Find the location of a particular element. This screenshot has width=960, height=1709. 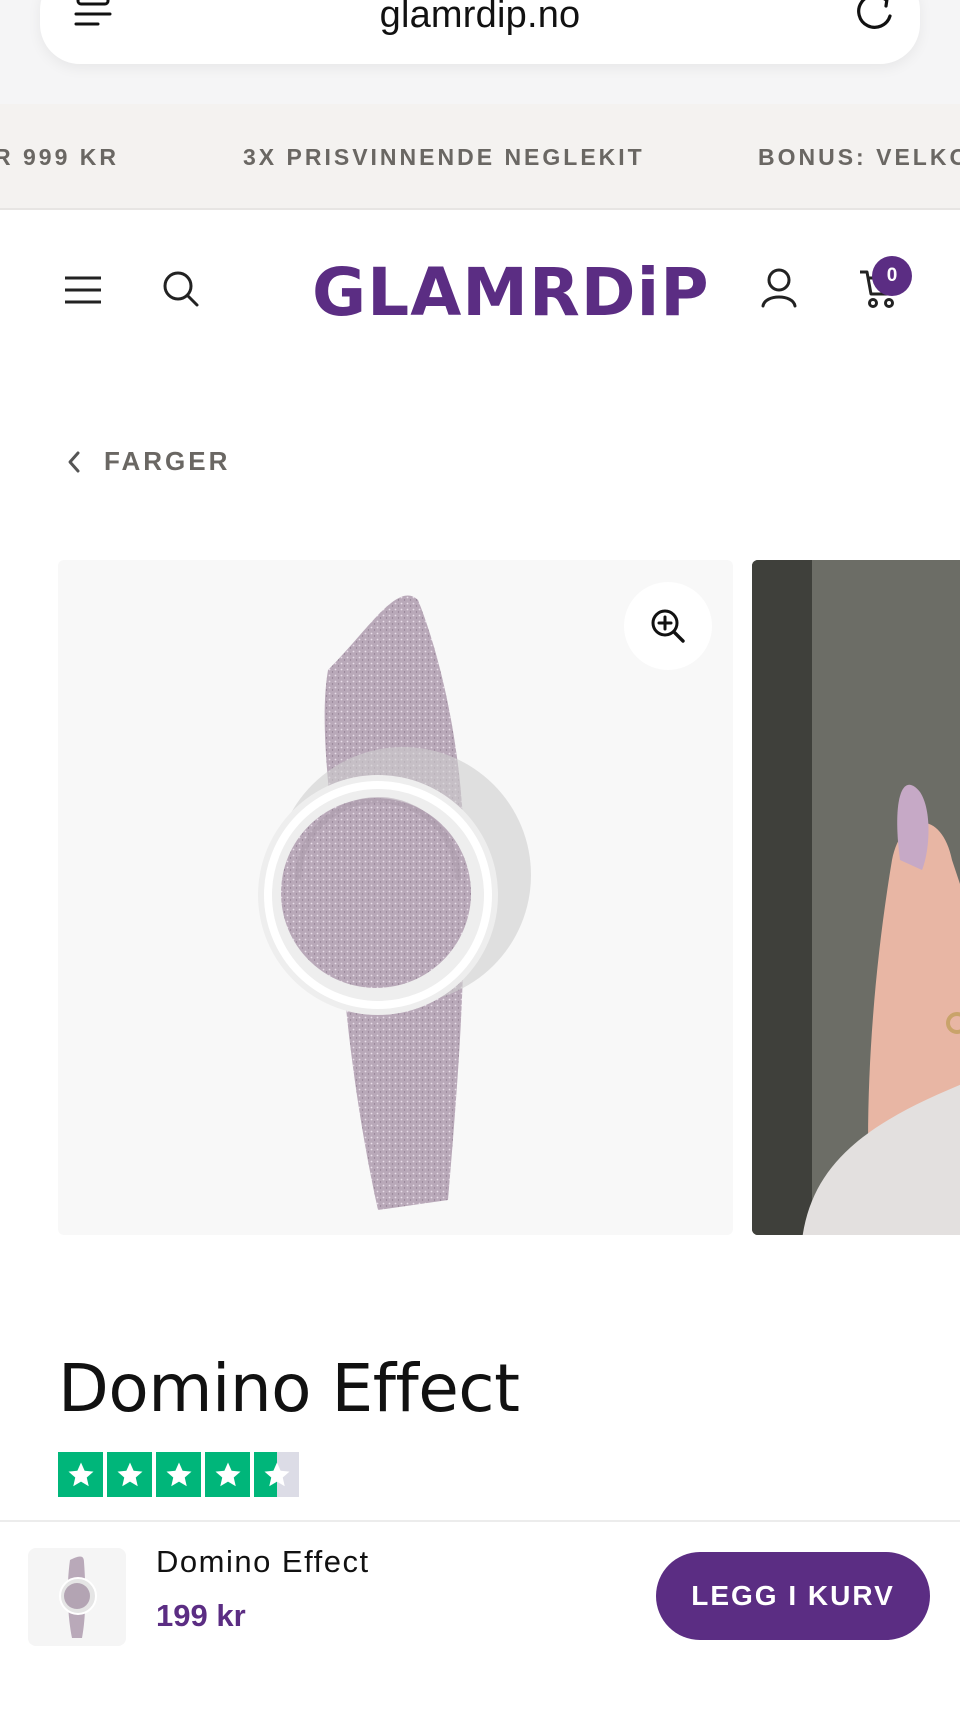

half-star-icon is located at coordinates (276, 1474).